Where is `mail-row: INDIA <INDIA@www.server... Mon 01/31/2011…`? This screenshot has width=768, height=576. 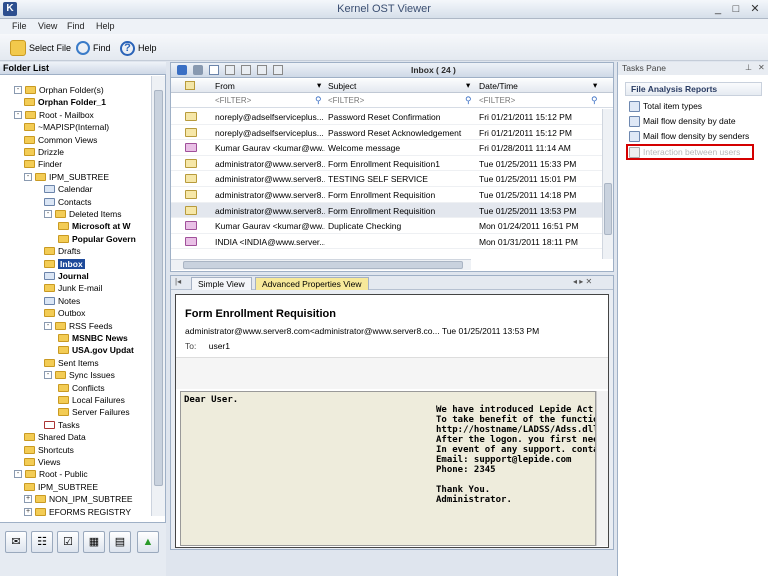 mail-row: INDIA <INDIA@www.server... Mon 01/31/2011… is located at coordinates (387, 242).